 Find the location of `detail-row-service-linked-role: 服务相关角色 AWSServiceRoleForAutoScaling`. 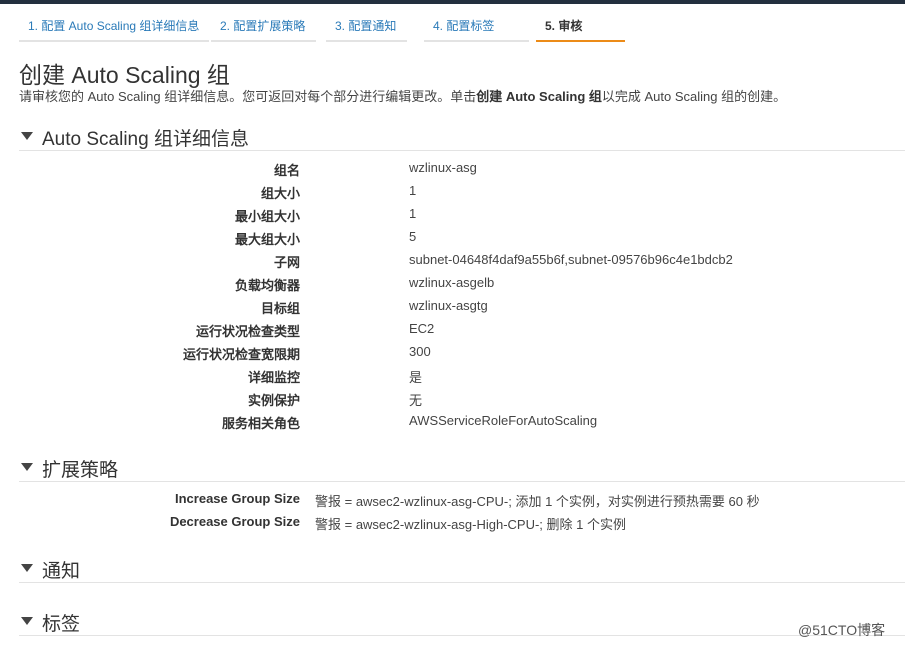

detail-row-service-linked-role: 服务相关角色 AWSServiceRoleForAutoScaling is located at coordinates (452, 424).